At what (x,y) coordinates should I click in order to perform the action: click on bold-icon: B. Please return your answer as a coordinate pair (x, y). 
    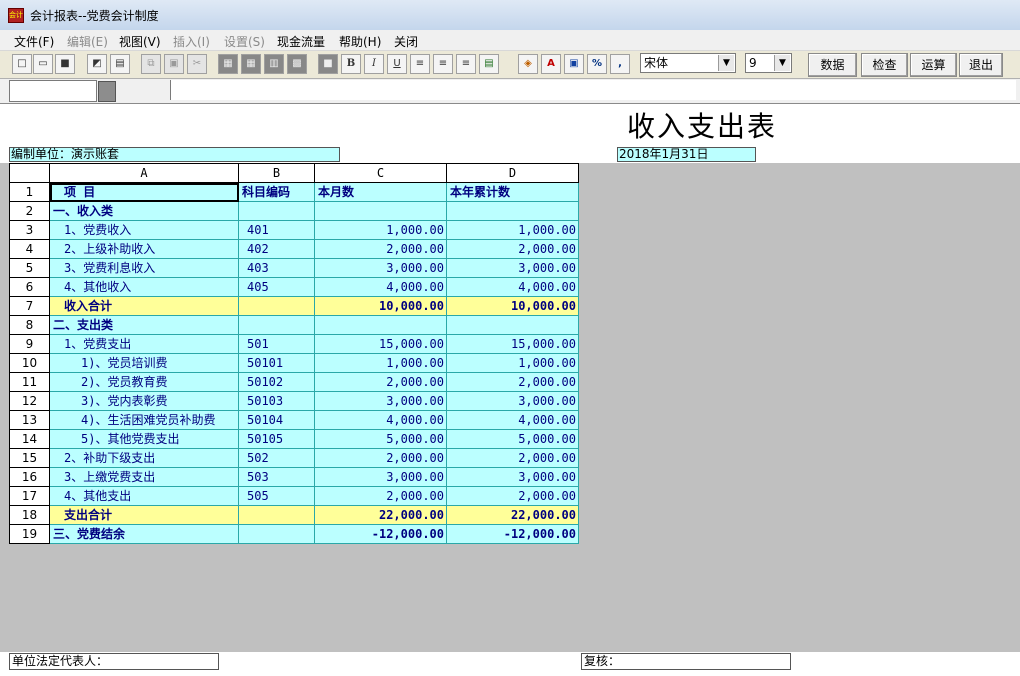
    Looking at the image, I should click on (351, 64).